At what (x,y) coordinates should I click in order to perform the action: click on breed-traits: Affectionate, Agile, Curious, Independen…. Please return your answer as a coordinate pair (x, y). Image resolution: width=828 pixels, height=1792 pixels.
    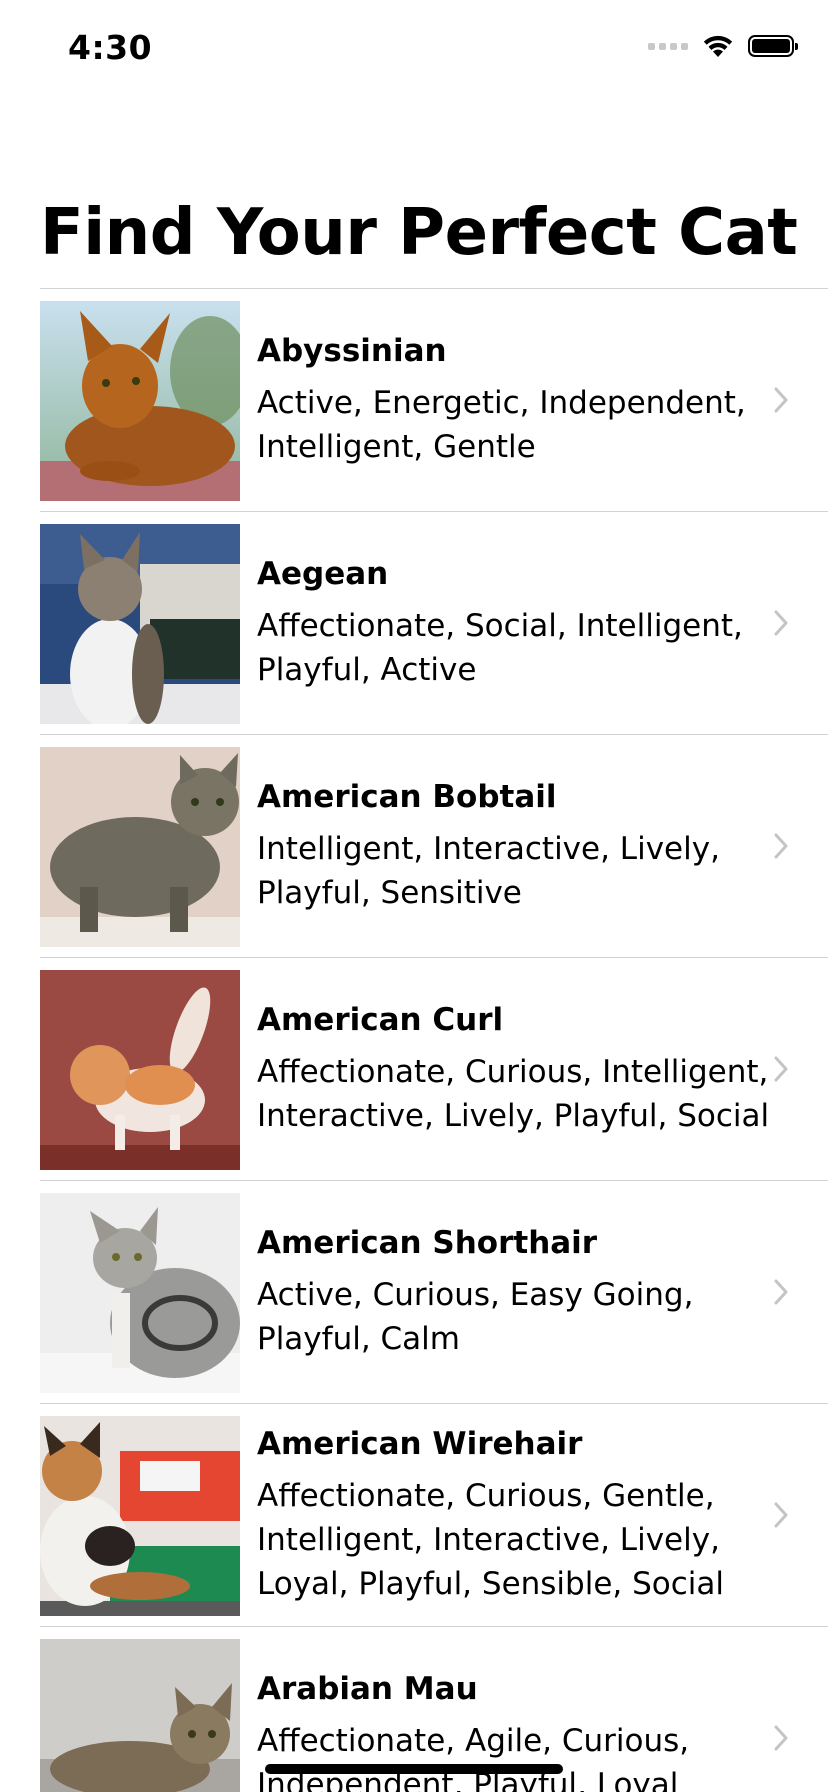
    Looking at the image, I should click on (473, 1757).